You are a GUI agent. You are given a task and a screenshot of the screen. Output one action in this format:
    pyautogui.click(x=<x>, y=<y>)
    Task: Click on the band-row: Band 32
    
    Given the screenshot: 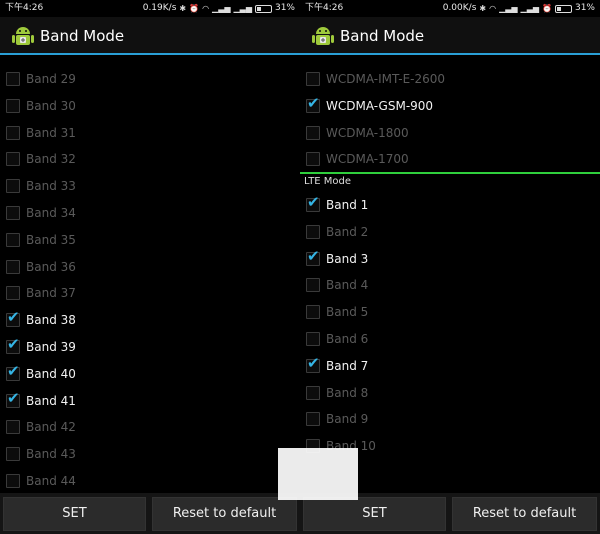 What is the action you would take?
    pyautogui.click(x=150, y=159)
    